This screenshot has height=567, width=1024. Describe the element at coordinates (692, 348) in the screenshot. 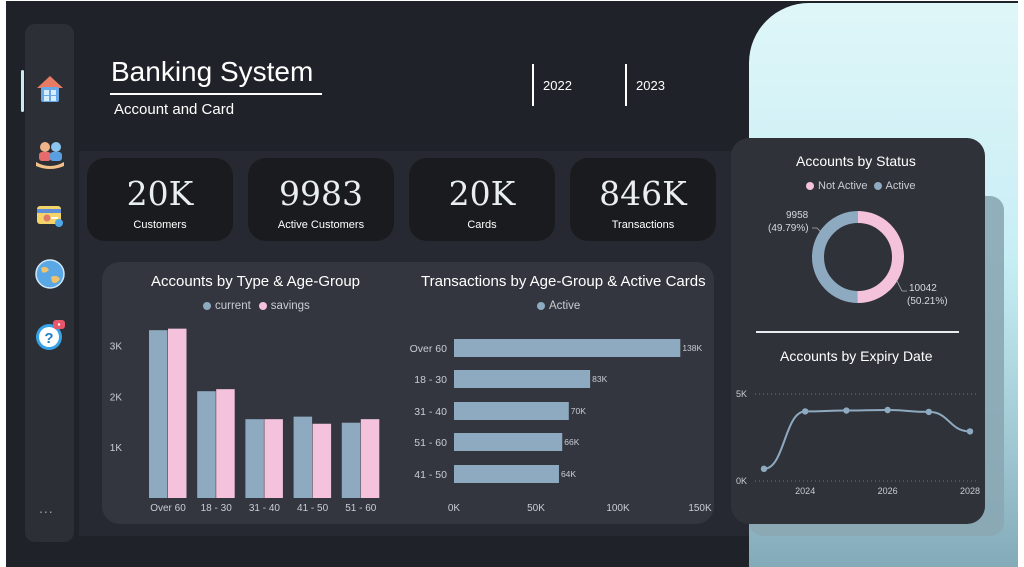

I see `data-label: 138K` at that location.